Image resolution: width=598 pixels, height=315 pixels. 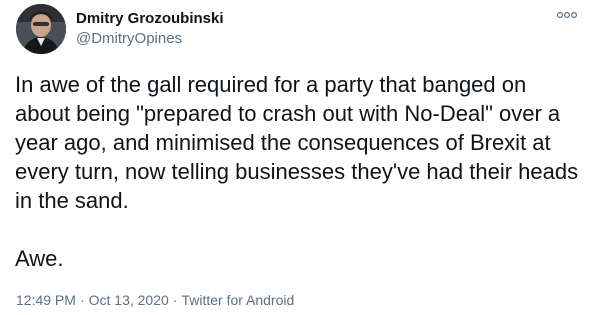 I want to click on avatar, so click(x=41, y=29).